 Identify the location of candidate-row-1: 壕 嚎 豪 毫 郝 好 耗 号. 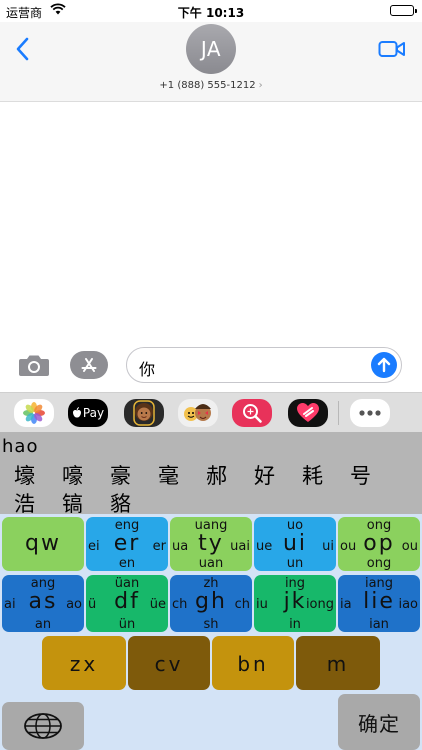
(206, 475).